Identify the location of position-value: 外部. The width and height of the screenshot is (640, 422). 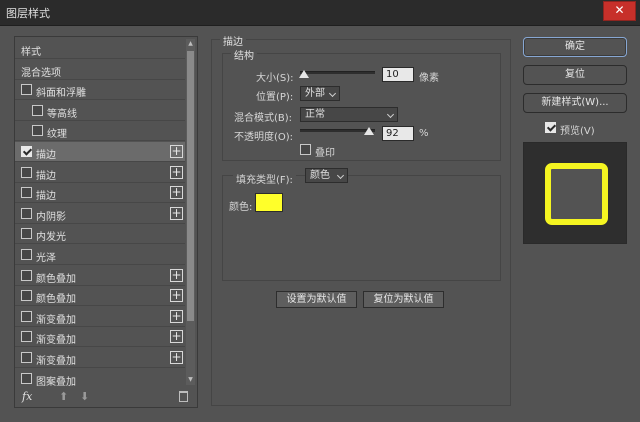
(315, 93).